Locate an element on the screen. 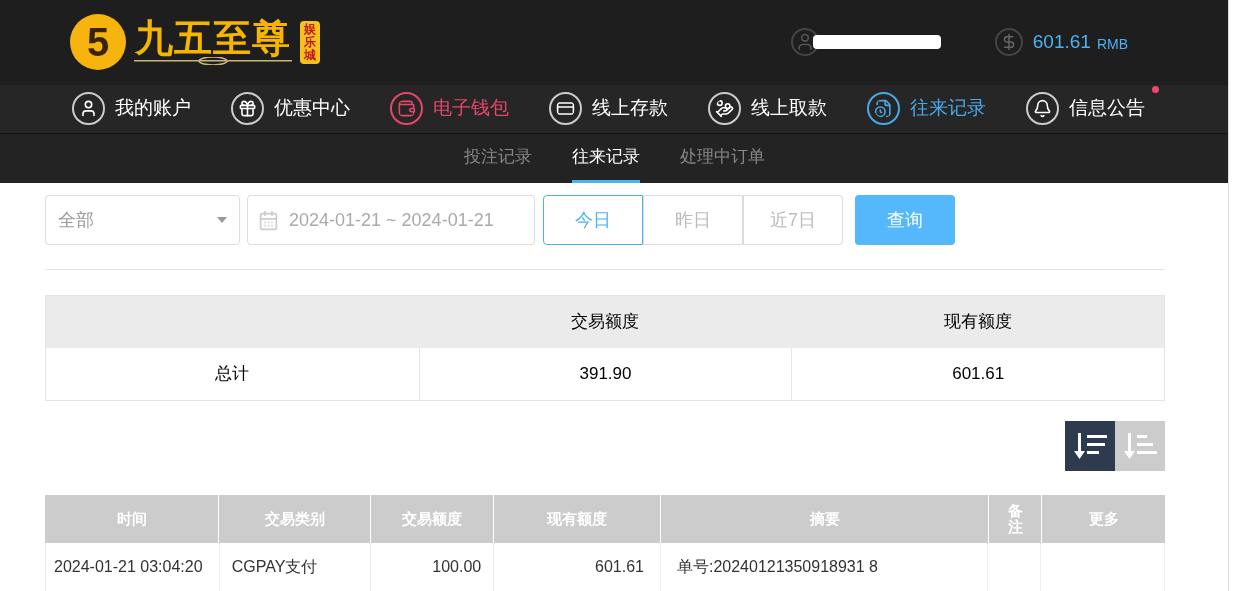  summary-cell-text: 总计 is located at coordinates (232, 374).